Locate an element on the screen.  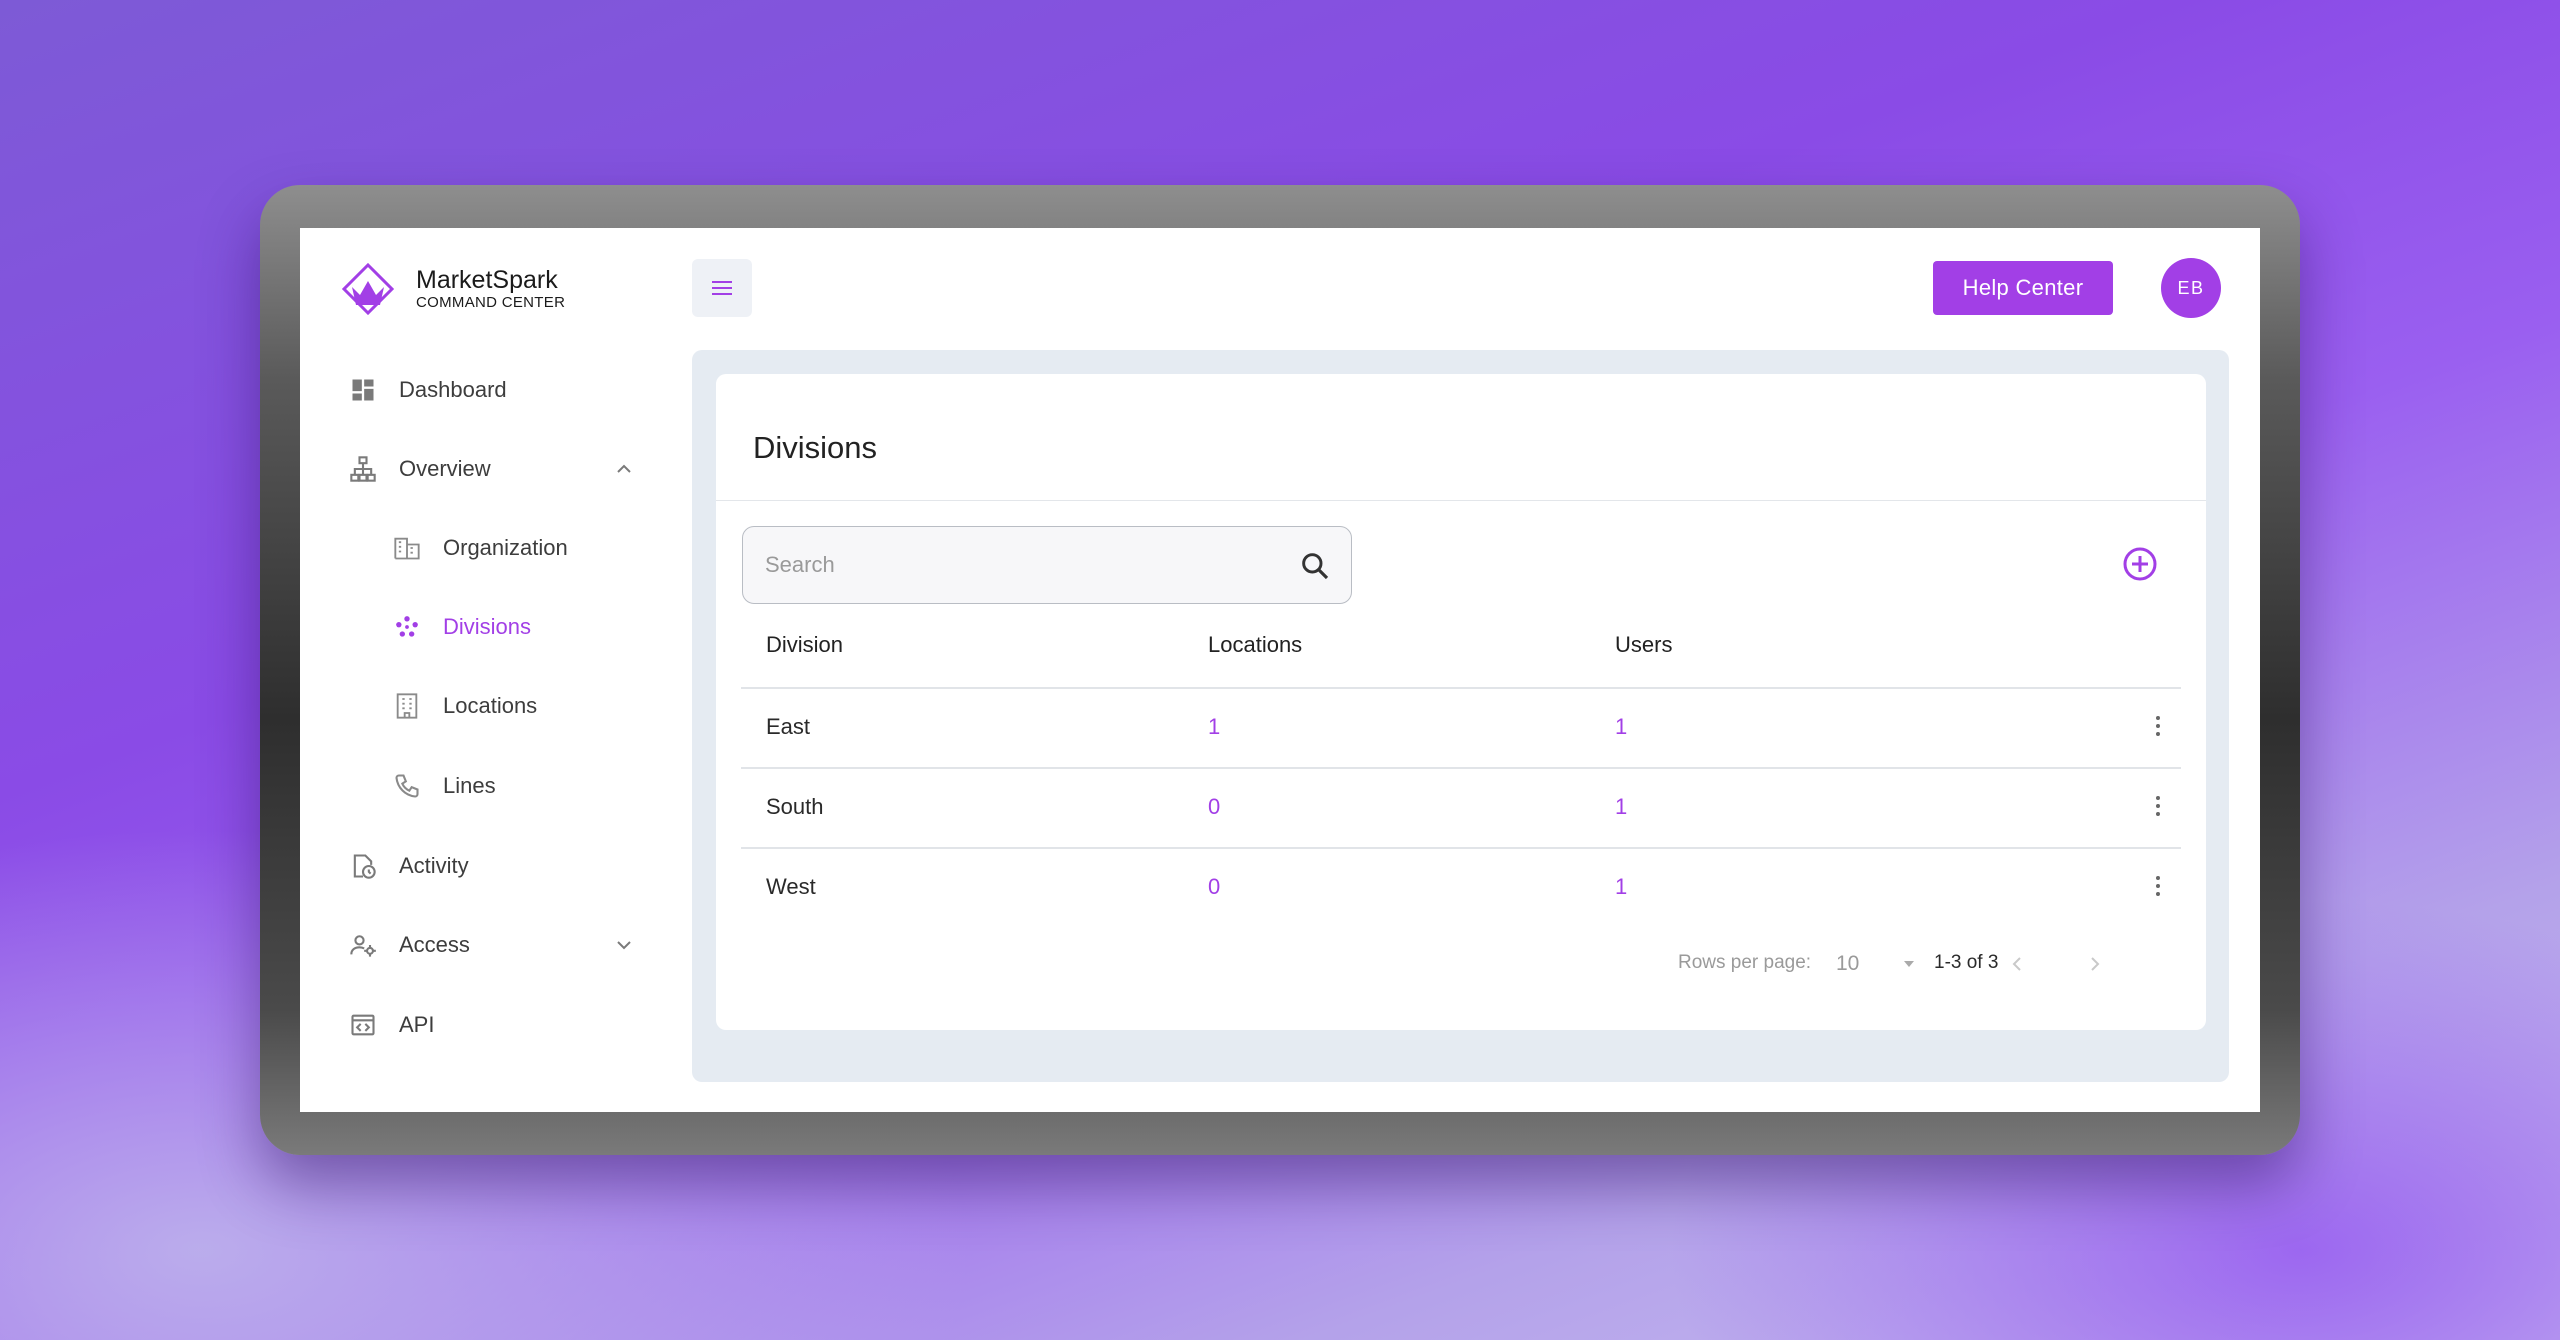
search-box is located at coordinates (1047, 565).